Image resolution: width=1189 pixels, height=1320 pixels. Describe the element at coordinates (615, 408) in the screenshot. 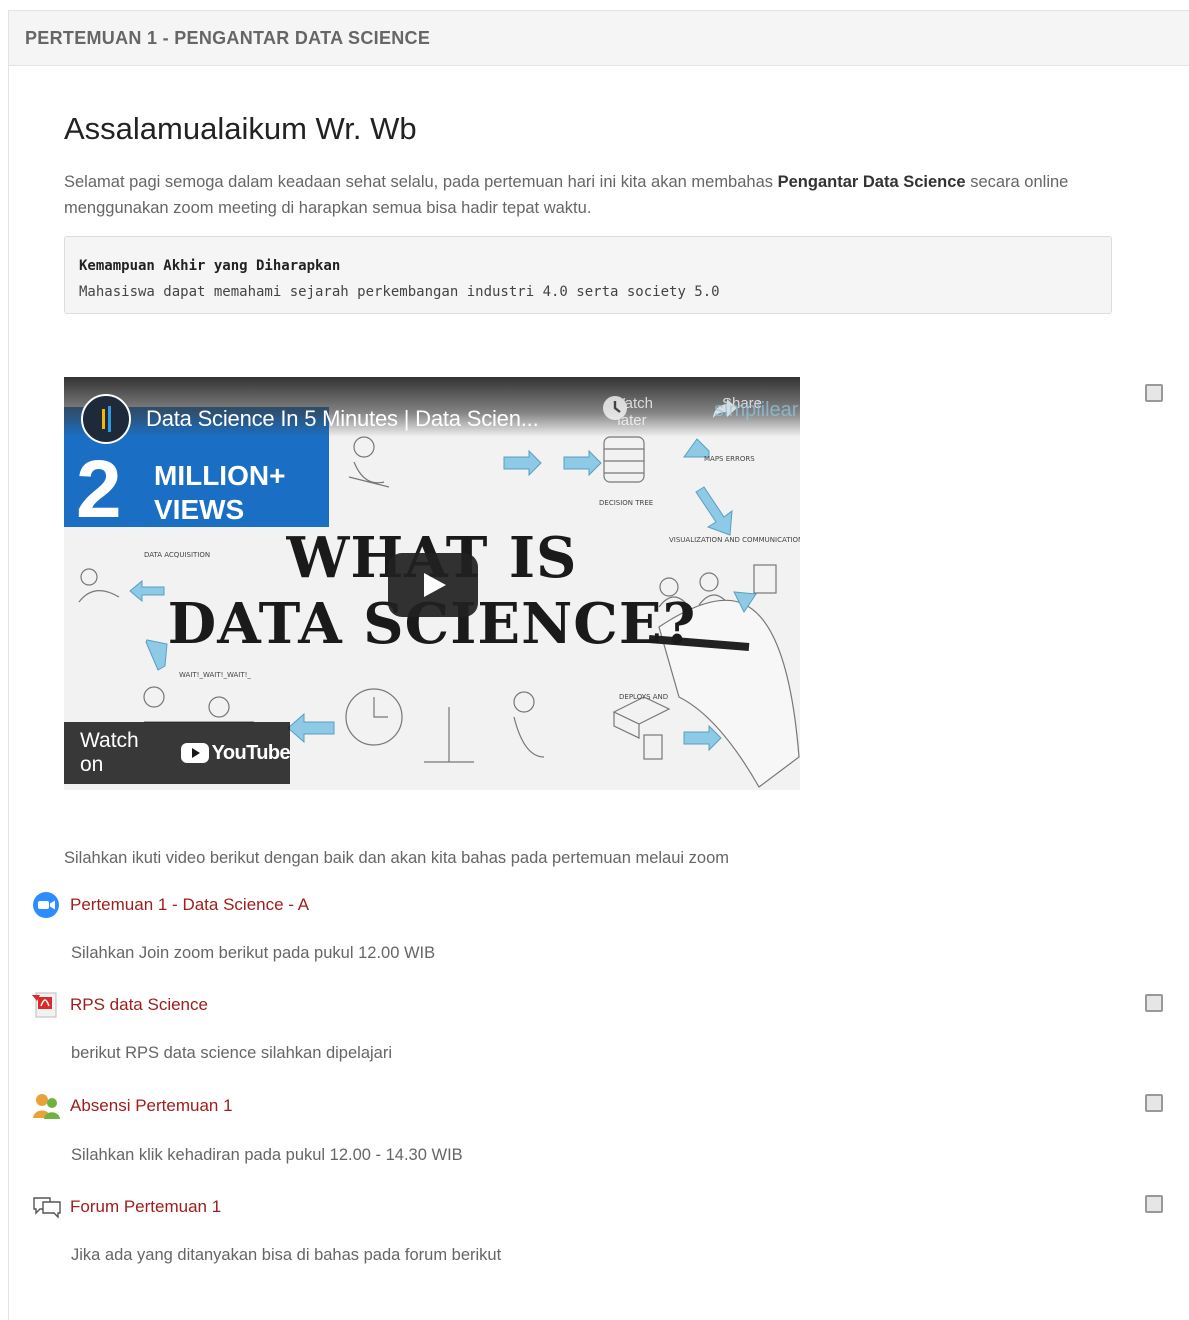

I see `clock-icon` at that location.